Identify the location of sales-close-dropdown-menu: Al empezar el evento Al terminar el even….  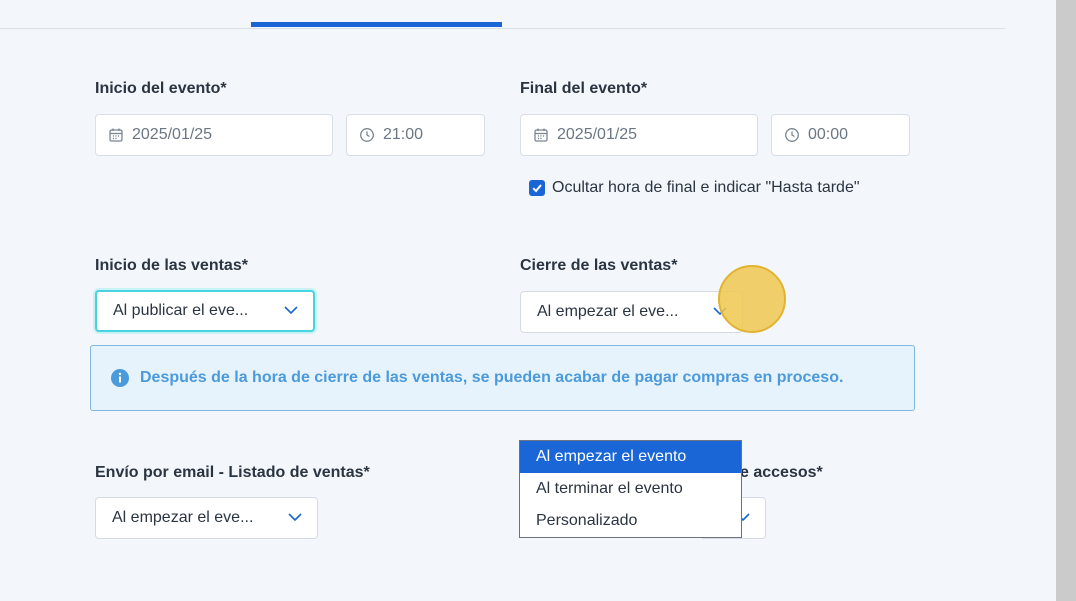
(630, 489).